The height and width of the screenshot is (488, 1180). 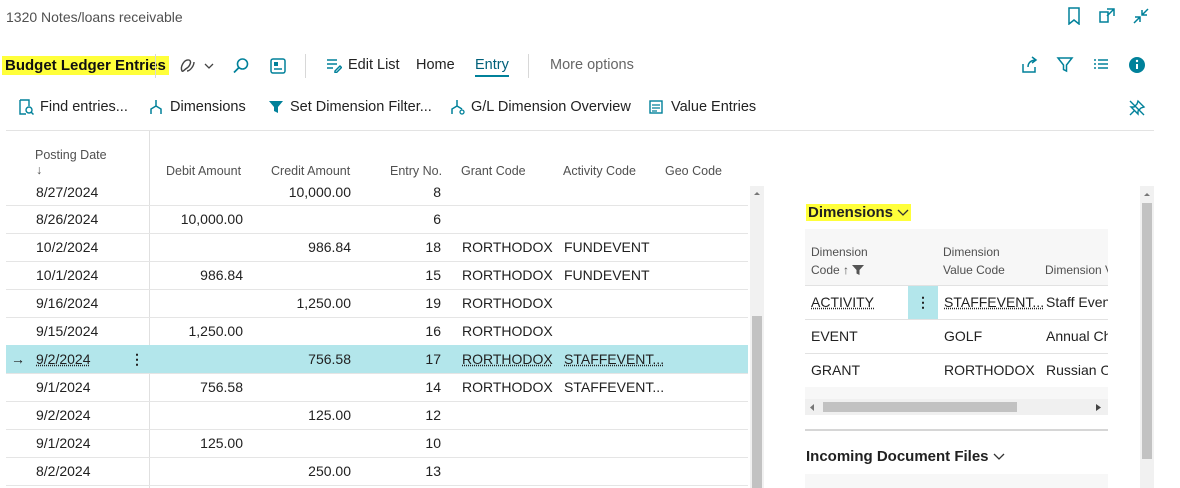 I want to click on table-row: 9/1/2024 125.00 10, so click(x=377, y=443).